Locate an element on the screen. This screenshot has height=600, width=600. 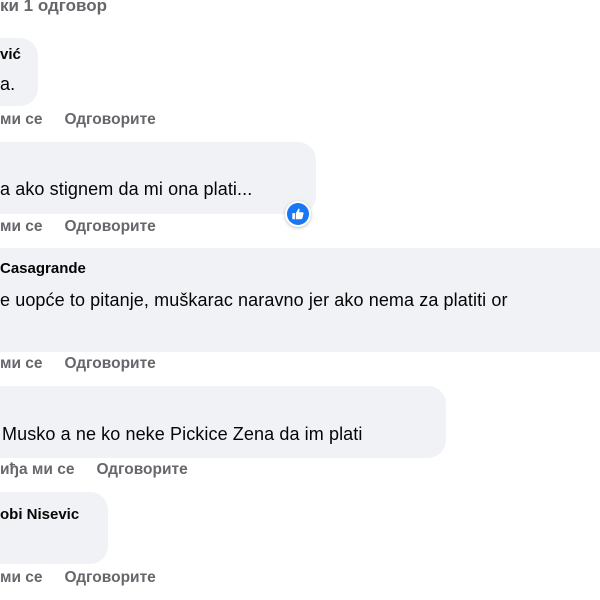
comment-author: vić is located at coordinates (10, 54).